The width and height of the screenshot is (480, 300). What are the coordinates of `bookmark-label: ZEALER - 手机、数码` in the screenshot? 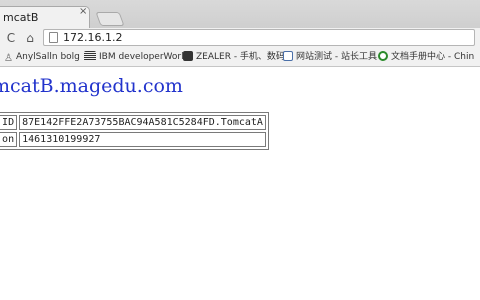 It's located at (240, 57).